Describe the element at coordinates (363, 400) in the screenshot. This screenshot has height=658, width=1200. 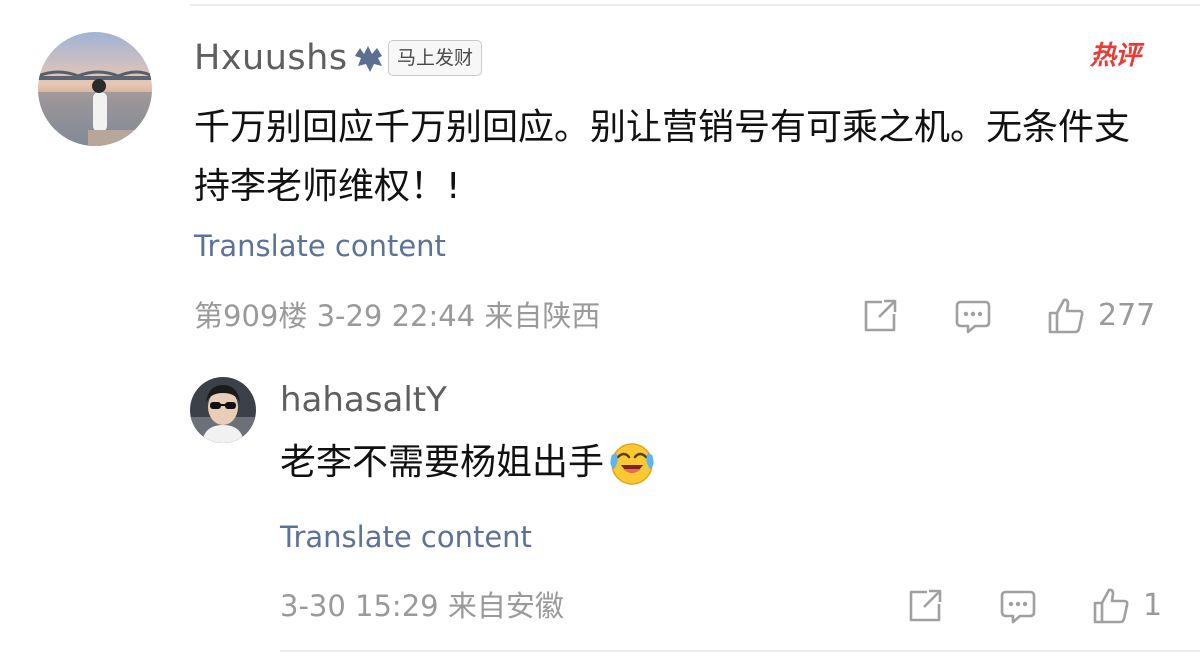
I see `username: hahasaltY` at that location.